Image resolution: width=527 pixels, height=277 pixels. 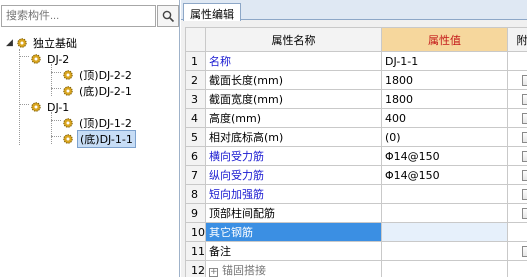 I want to click on row-number: 7, so click(x=195, y=175).